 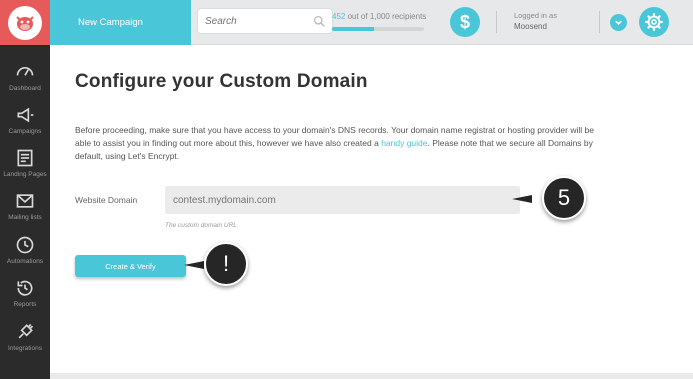 I want to click on sidebar-item-mailing-lists: Mailing lists, so click(x=25, y=209).